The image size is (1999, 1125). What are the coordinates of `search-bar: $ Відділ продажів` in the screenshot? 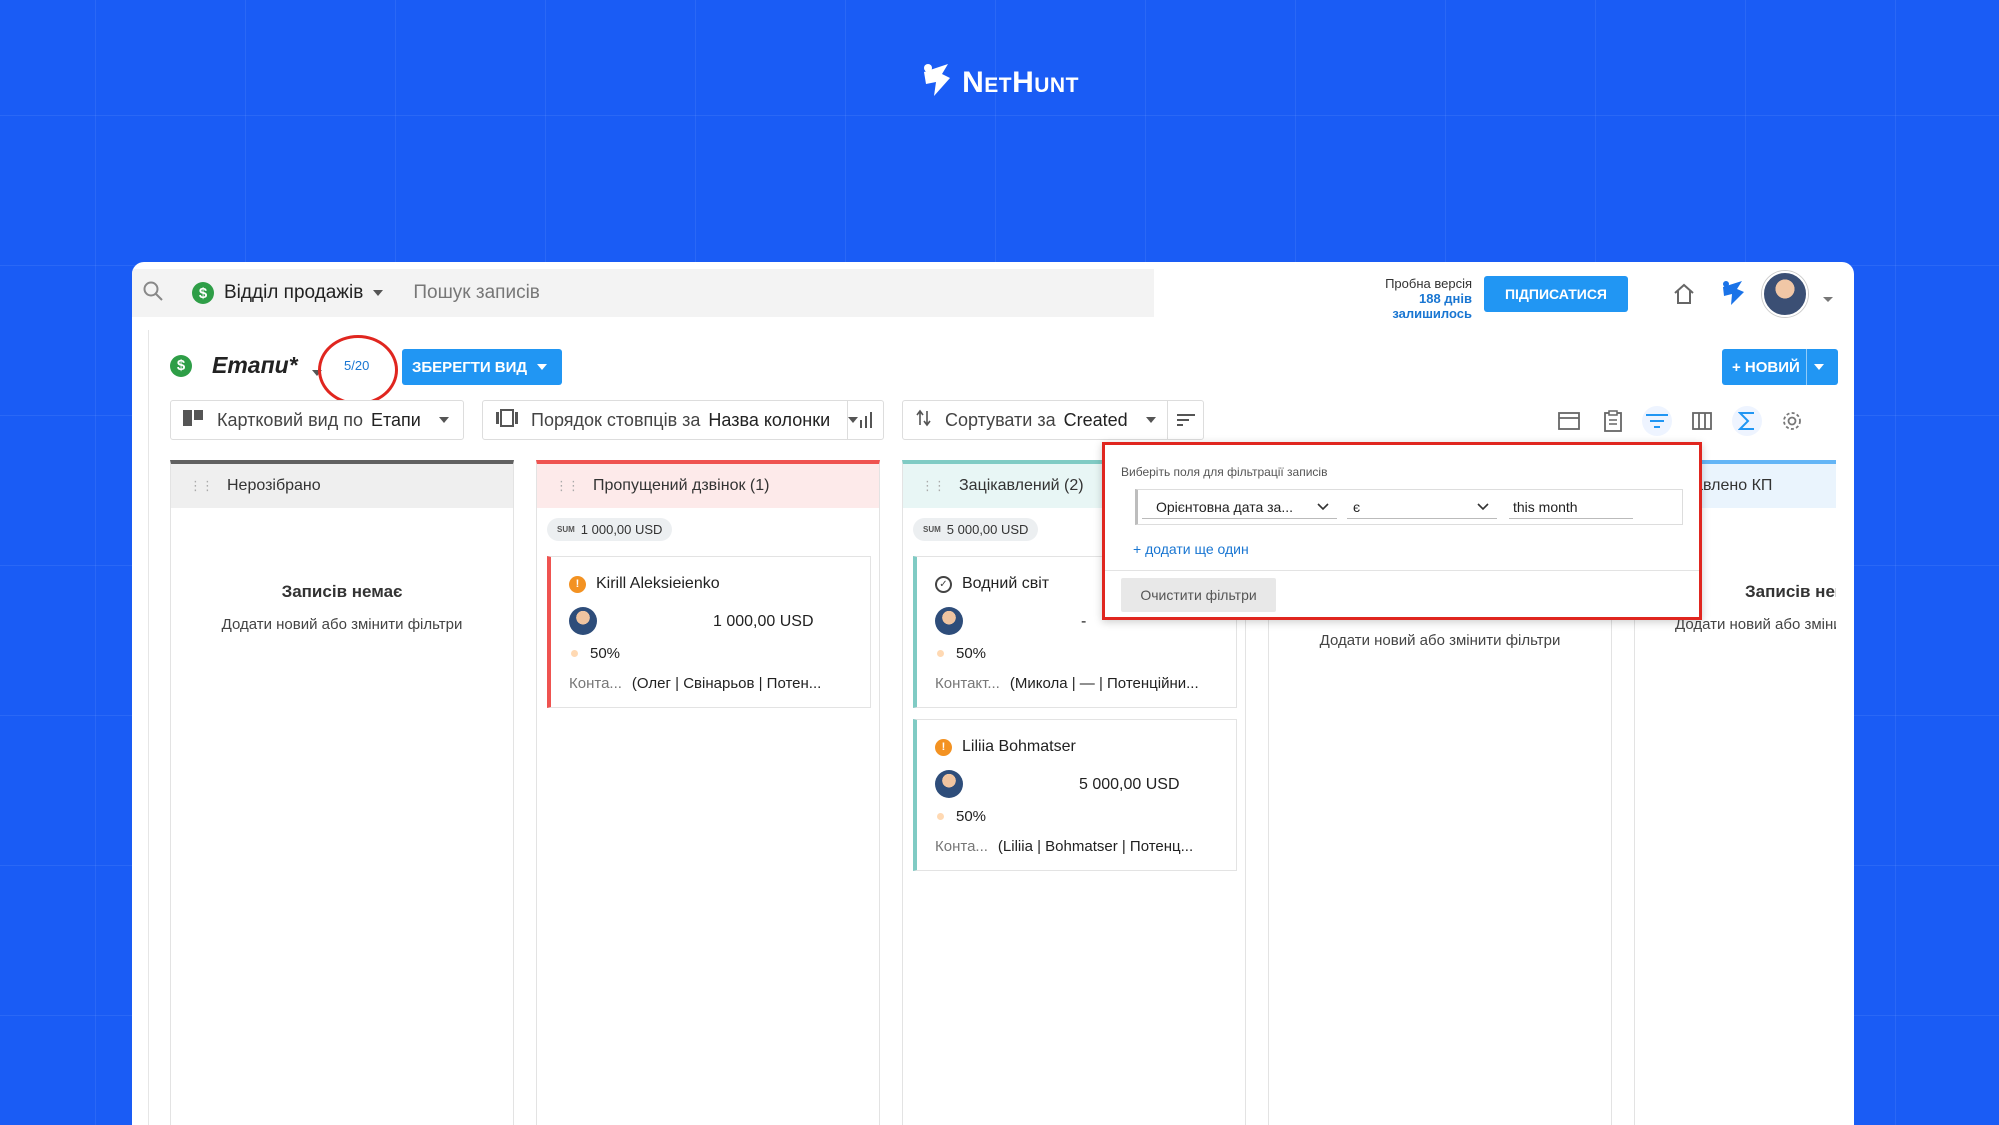 It's located at (643, 293).